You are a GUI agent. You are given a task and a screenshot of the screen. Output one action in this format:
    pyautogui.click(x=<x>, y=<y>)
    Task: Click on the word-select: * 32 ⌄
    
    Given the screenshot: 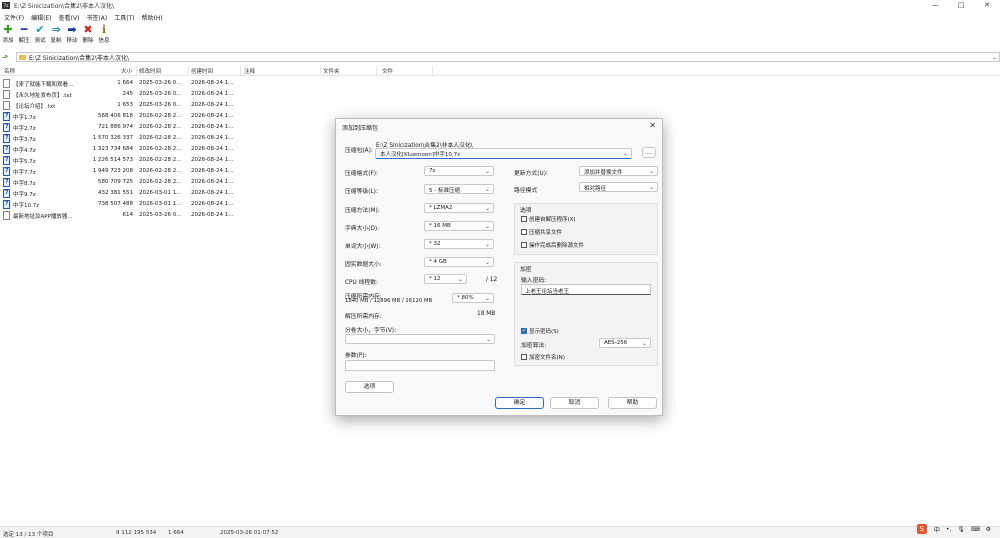 What is the action you would take?
    pyautogui.click(x=459, y=244)
    